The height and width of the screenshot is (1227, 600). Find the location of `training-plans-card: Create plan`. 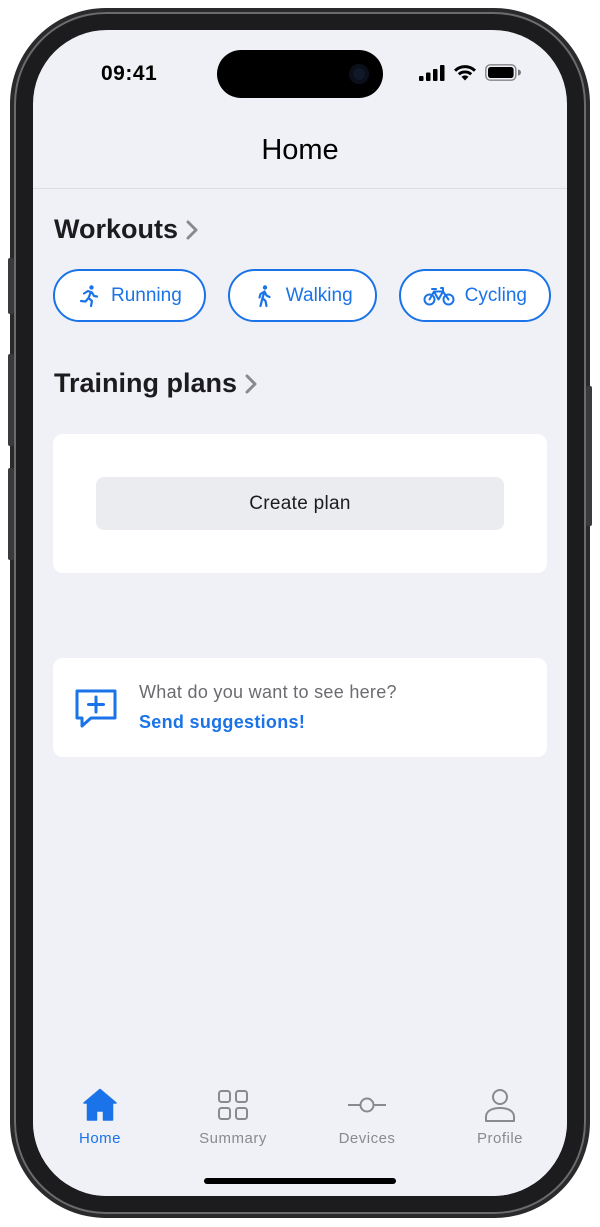

training-plans-card: Create plan is located at coordinates (300, 503).